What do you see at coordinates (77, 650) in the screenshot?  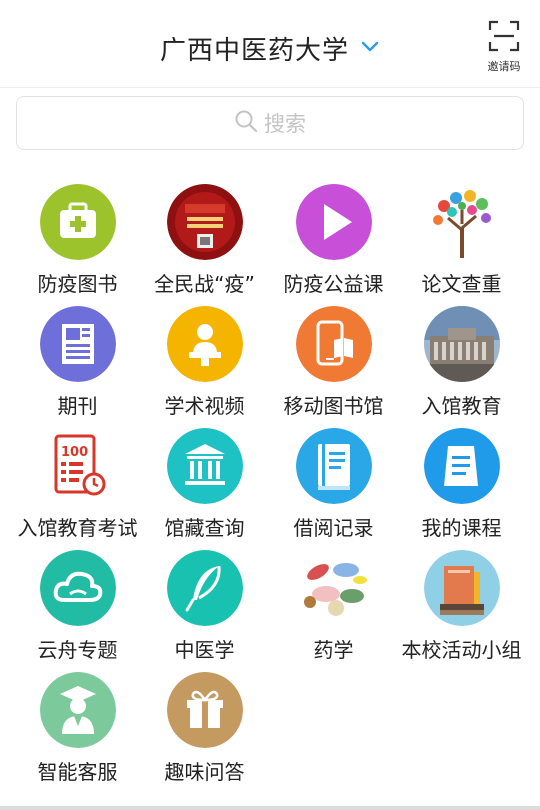 I see `grid-item-label: 云舟专题` at bounding box center [77, 650].